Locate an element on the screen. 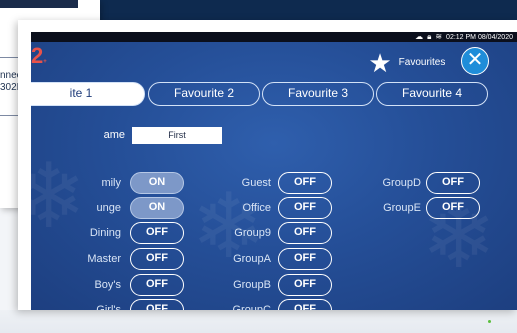  device-label-girls: Girl's is located at coordinates (108, 307).